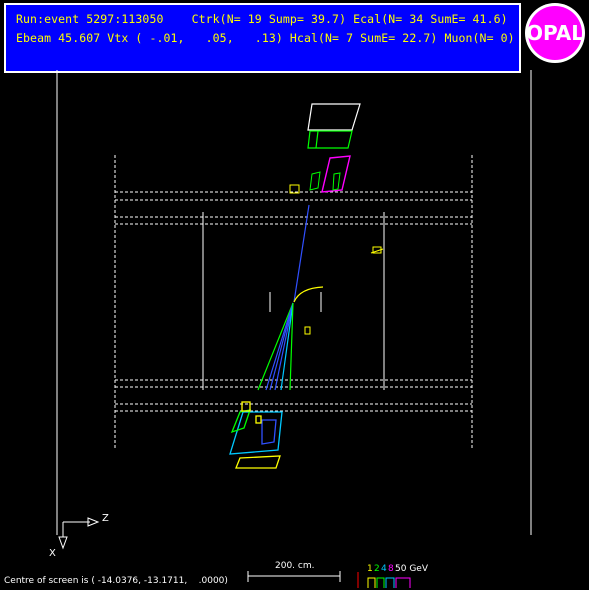 This screenshot has height=590, width=589. Describe the element at coordinates (384, 569) in the screenshot. I see `legend-4-gev: 4` at that location.